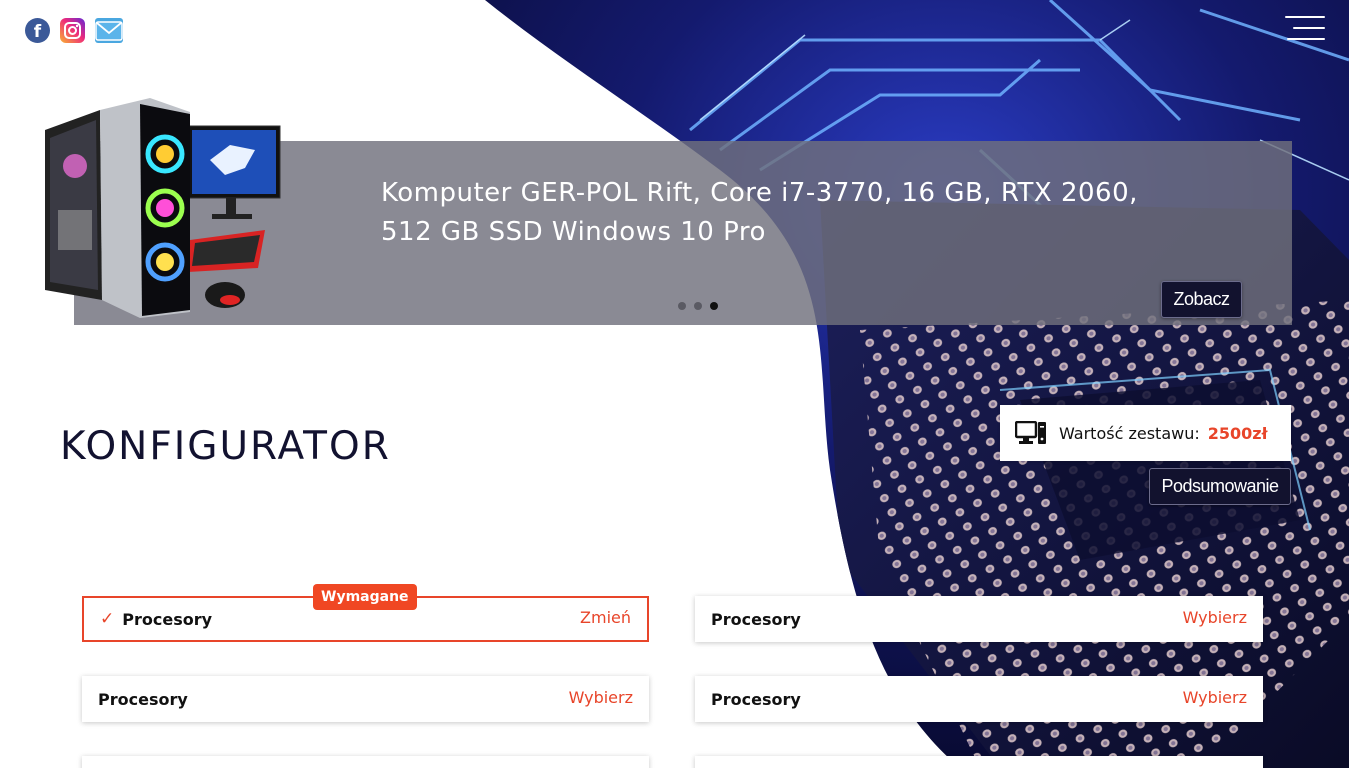  What do you see at coordinates (1201, 299) in the screenshot?
I see `zobacz-button: Zobacz` at bounding box center [1201, 299].